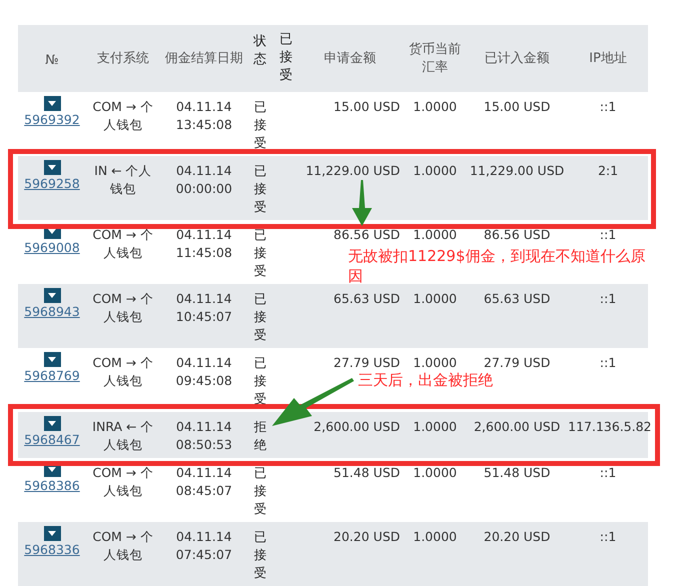 The width and height of the screenshot is (675, 586). Describe the element at coordinates (204, 59) in the screenshot. I see `column-header: 佣金结算日期` at that location.